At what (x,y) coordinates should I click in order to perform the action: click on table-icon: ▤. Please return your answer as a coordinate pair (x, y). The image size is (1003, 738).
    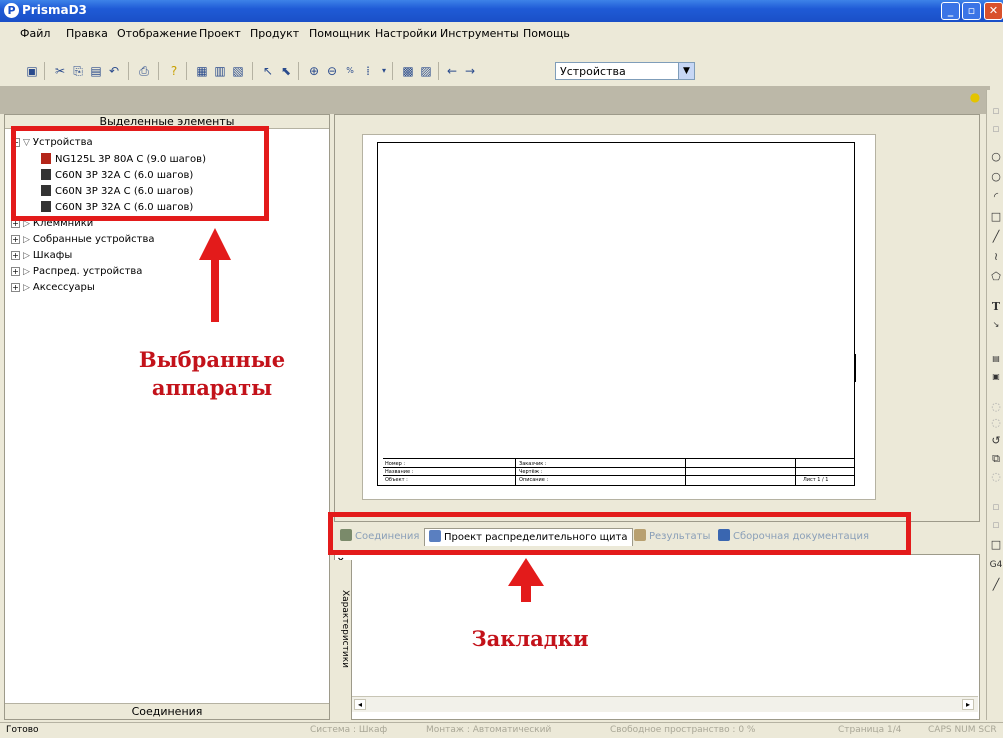
    Looking at the image, I should click on (996, 359).